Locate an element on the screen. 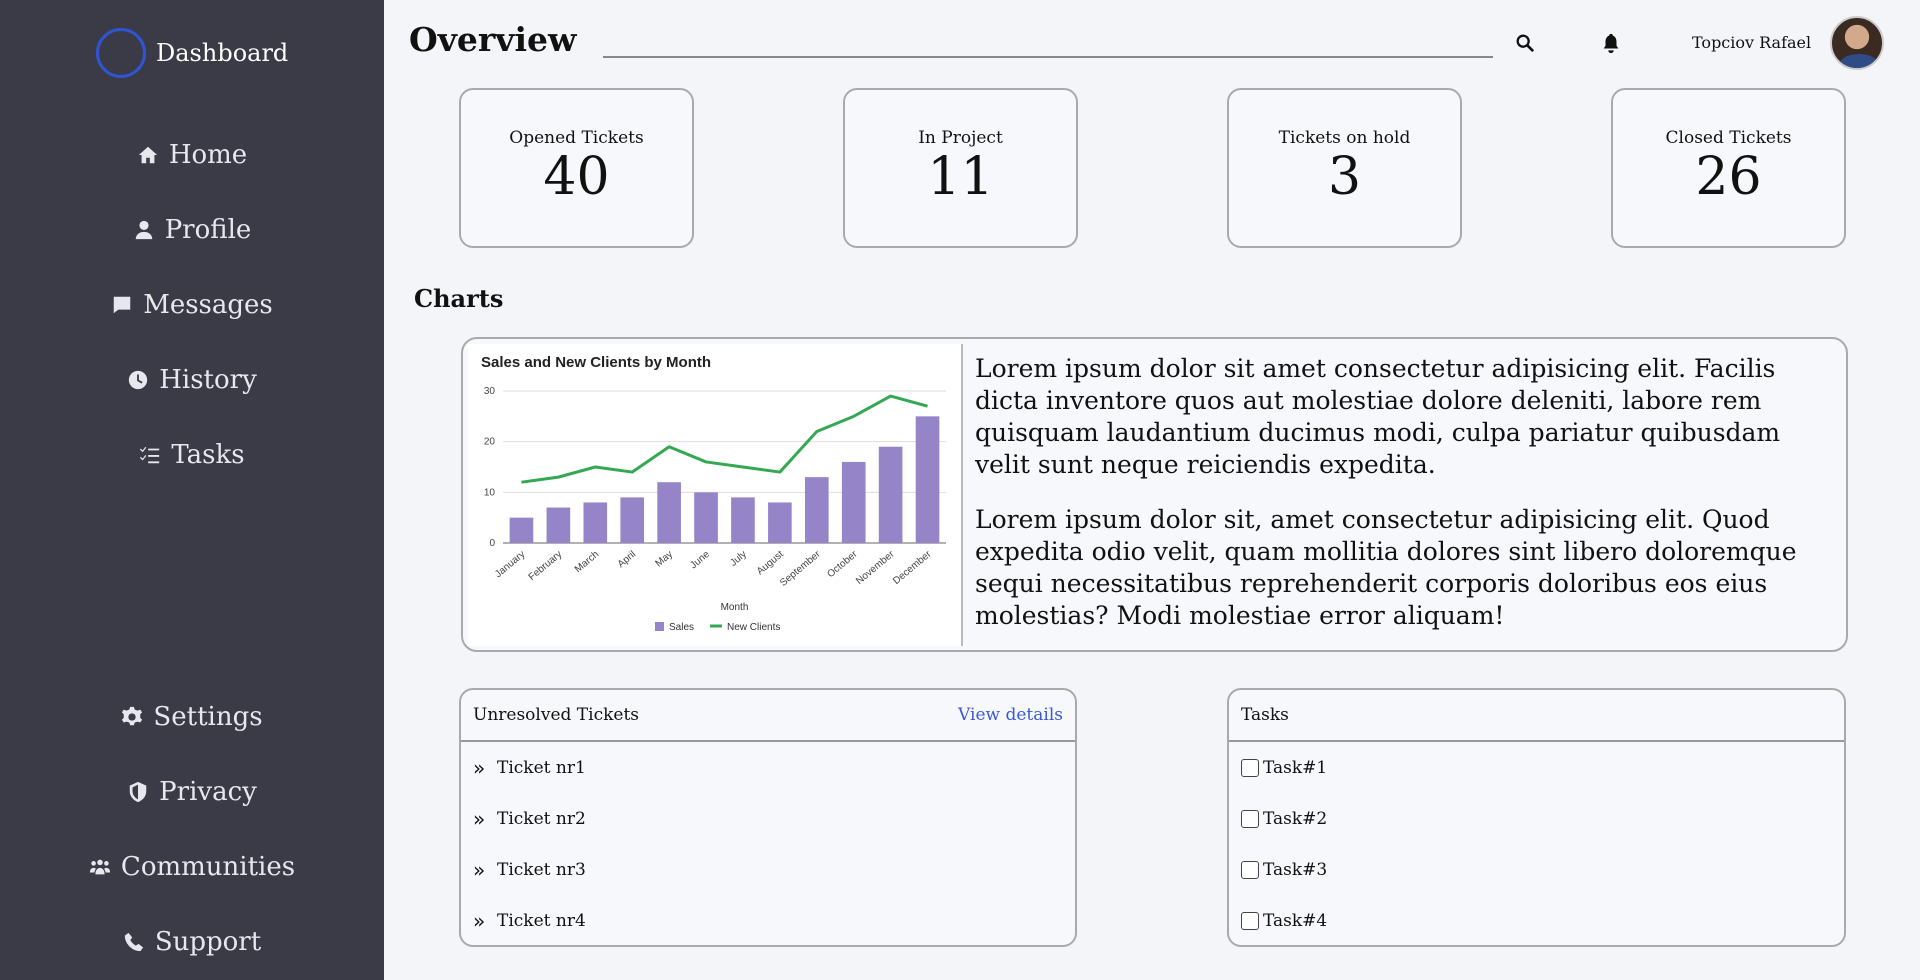 This screenshot has height=980, width=1920. avatar is located at coordinates (1857, 43).